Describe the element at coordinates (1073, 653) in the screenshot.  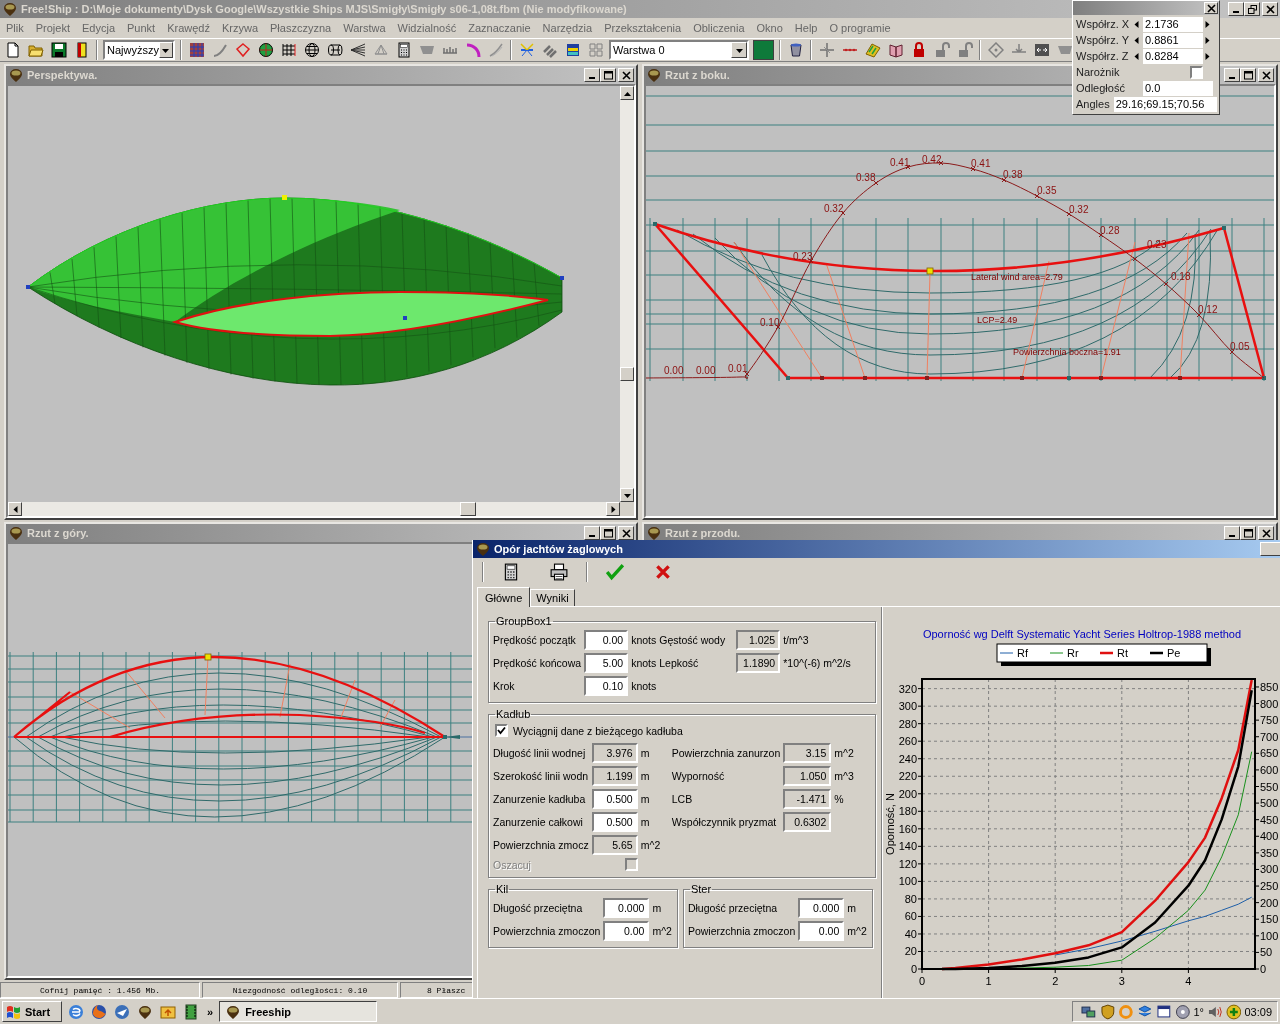
I see `legend-label: Rr` at that location.